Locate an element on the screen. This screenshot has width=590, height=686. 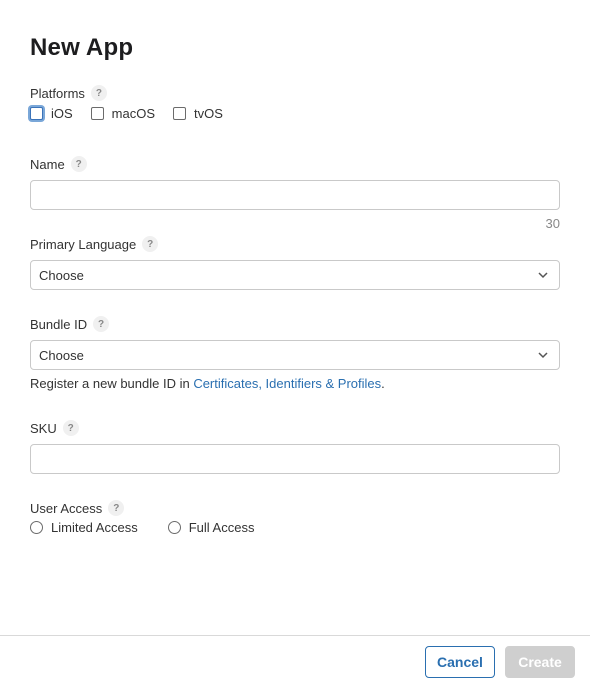
bundle-id-label-row: Bundle ID ? is located at coordinates (70, 324).